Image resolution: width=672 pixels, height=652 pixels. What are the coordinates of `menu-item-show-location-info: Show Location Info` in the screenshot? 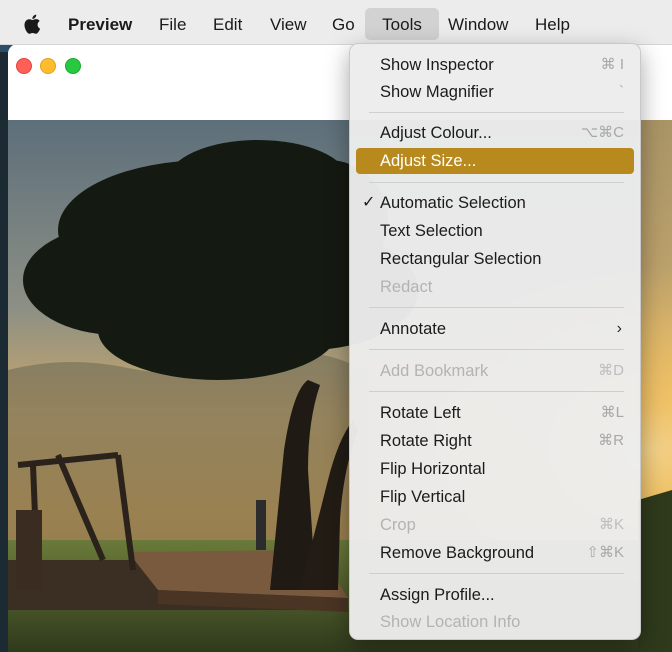 It's located at (495, 622).